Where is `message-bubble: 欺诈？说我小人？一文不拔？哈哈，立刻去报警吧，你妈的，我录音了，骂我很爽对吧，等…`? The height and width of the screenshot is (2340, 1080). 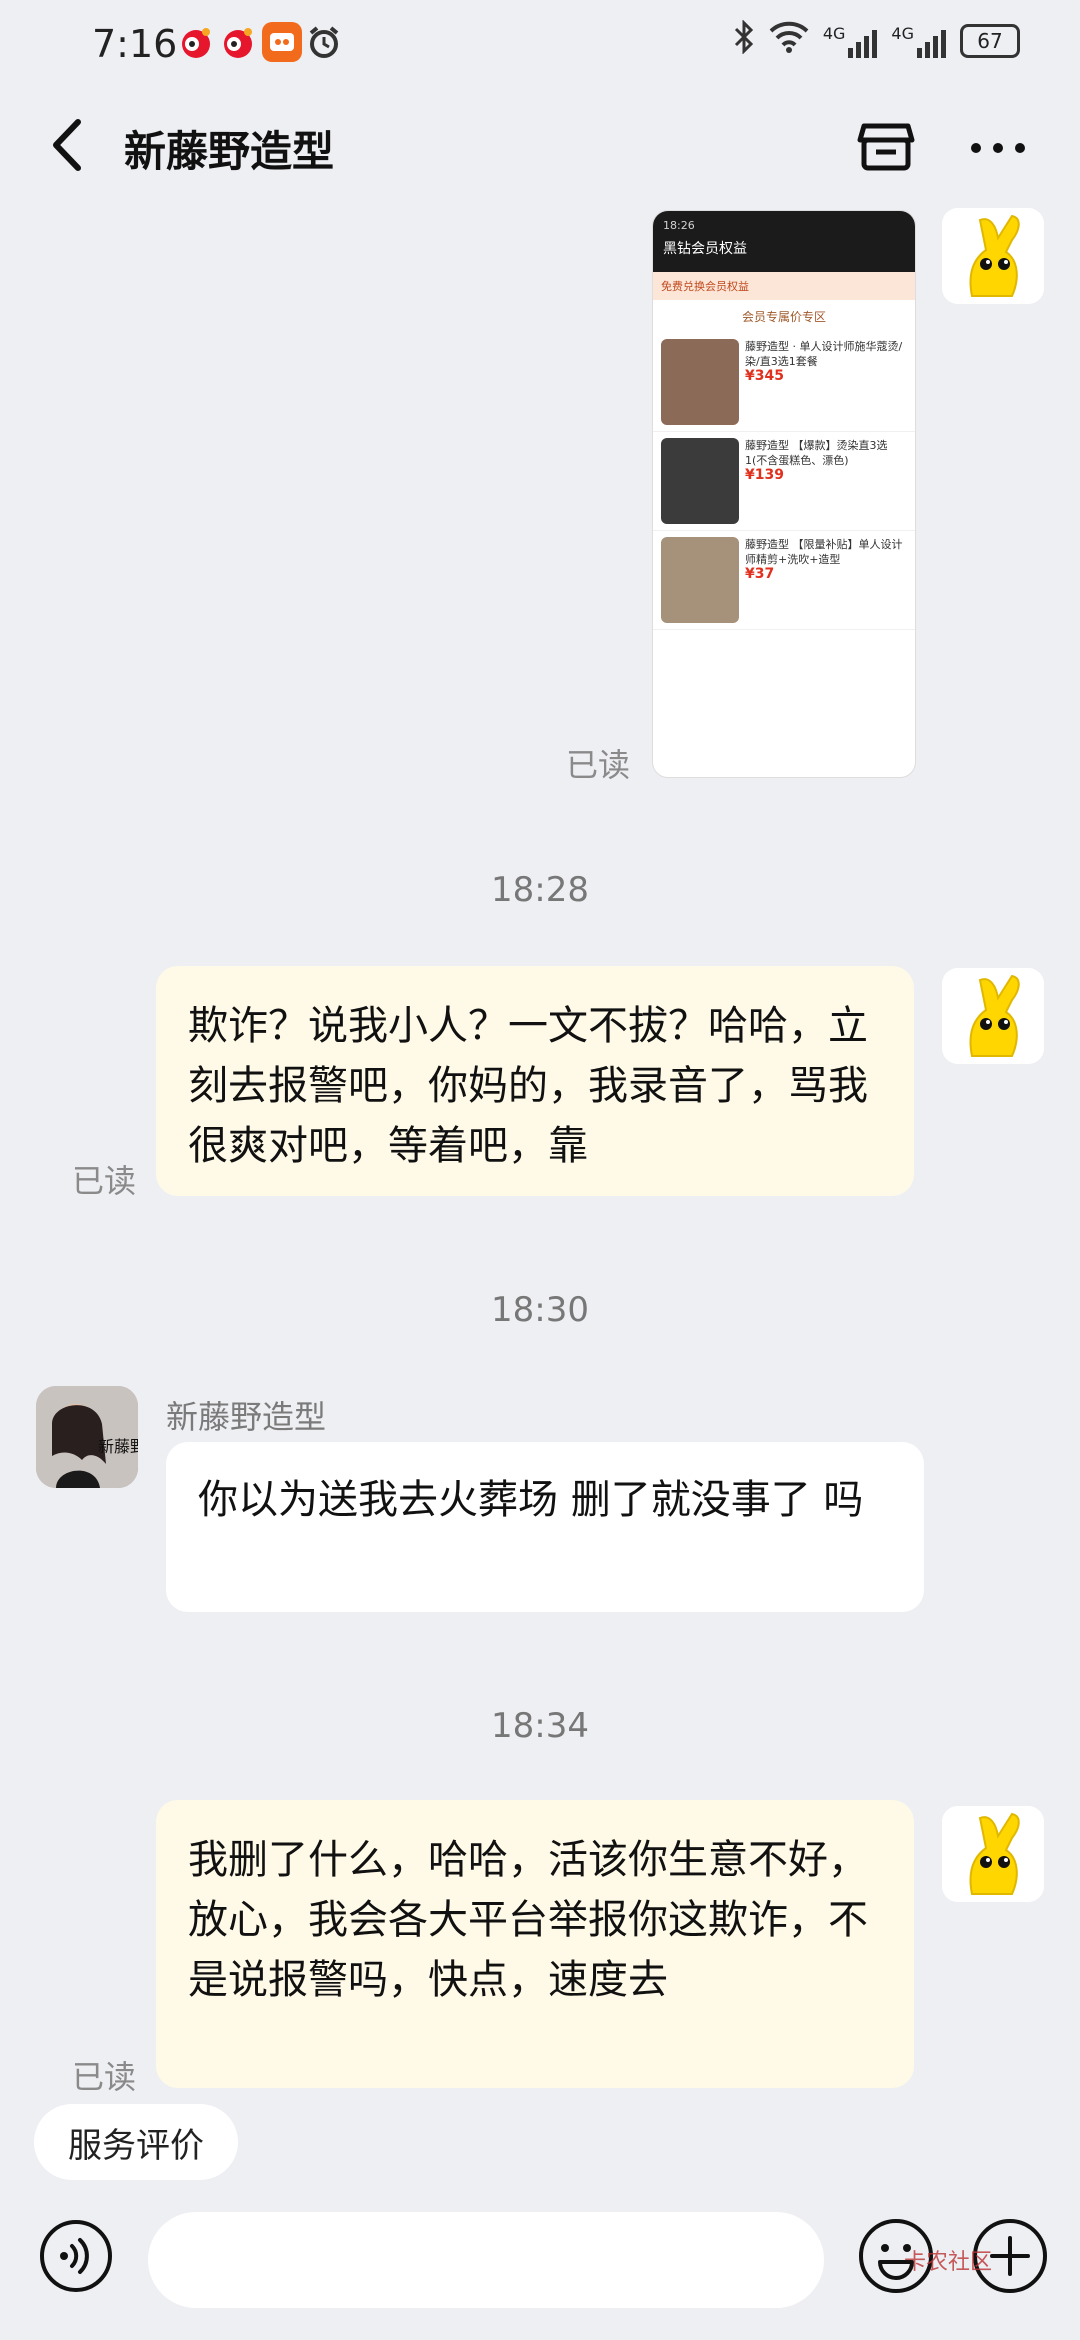
message-bubble: 欺诈？说我小人？一文不拔？哈哈，立刻去报警吧，你妈的，我录音了，骂我很爽对吧，等… is located at coordinates (535, 1081).